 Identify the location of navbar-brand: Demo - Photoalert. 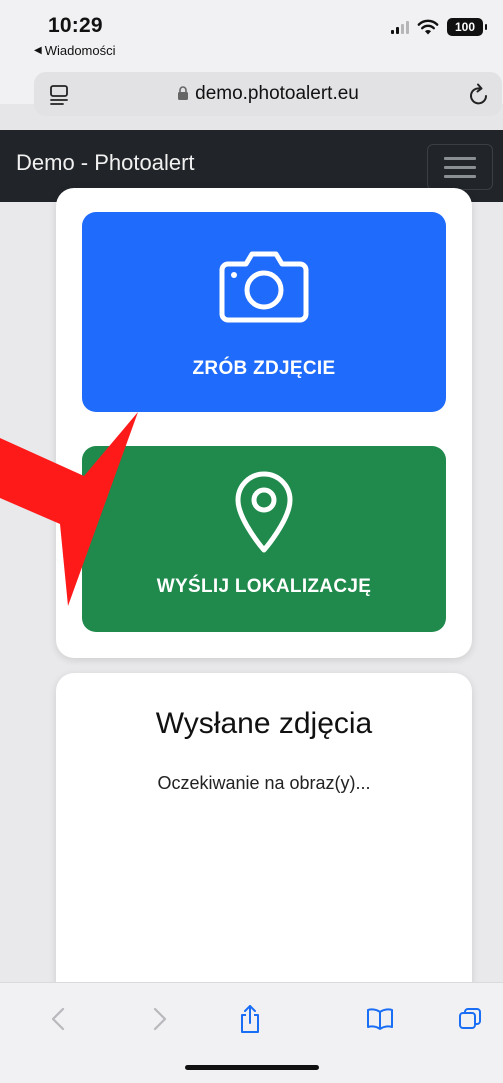
(105, 163).